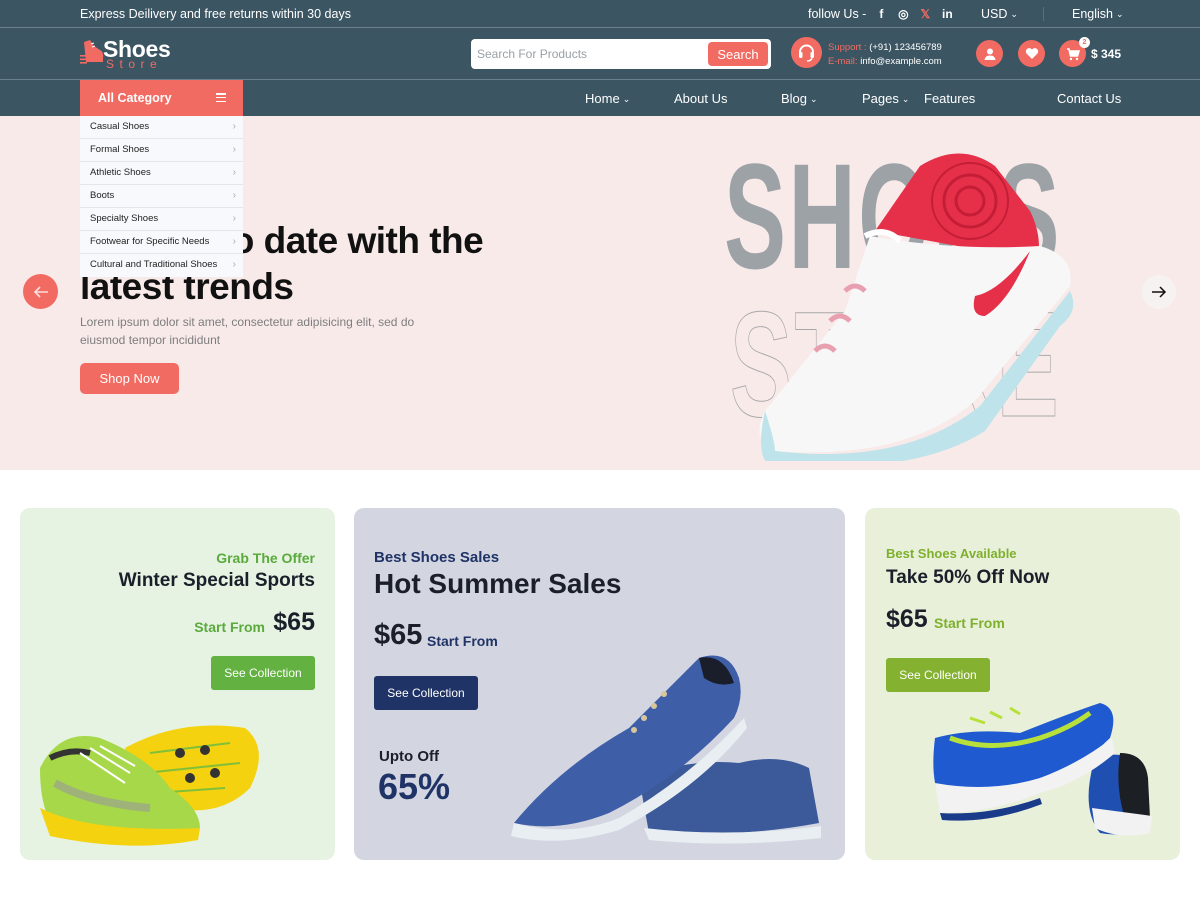 This screenshot has width=1200, height=900. I want to click on nav-blog: Blog ⌄, so click(799, 98).